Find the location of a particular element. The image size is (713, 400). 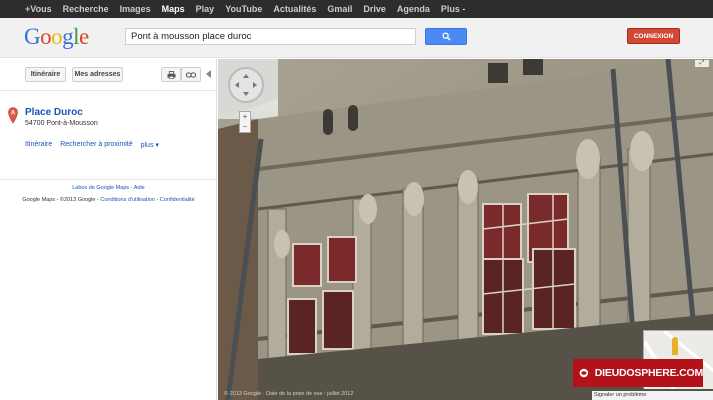

place-actions: Itinéraire Rechercher à proximité plus ▾ is located at coordinates (96, 145).